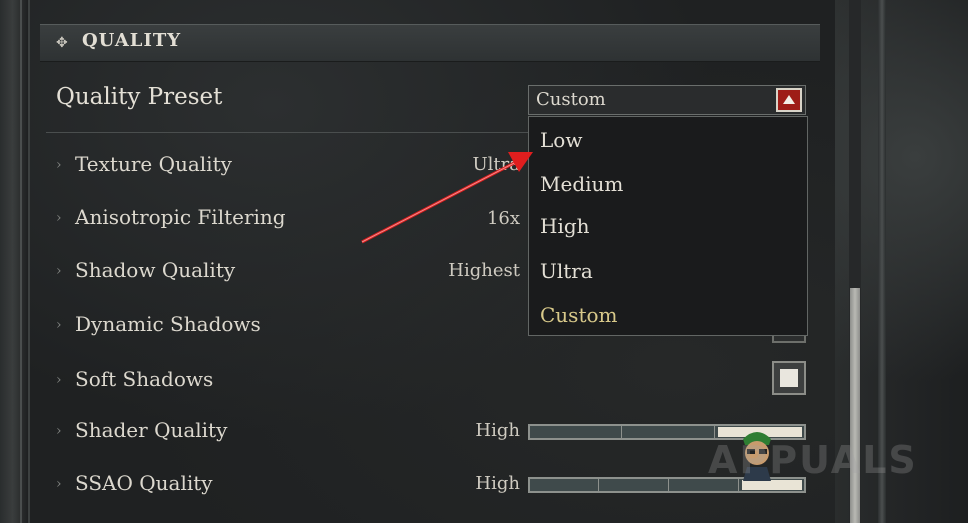 This screenshot has height=523, width=968. What do you see at coordinates (813, 460) in the screenshot?
I see `watermark: APPUALS` at bounding box center [813, 460].